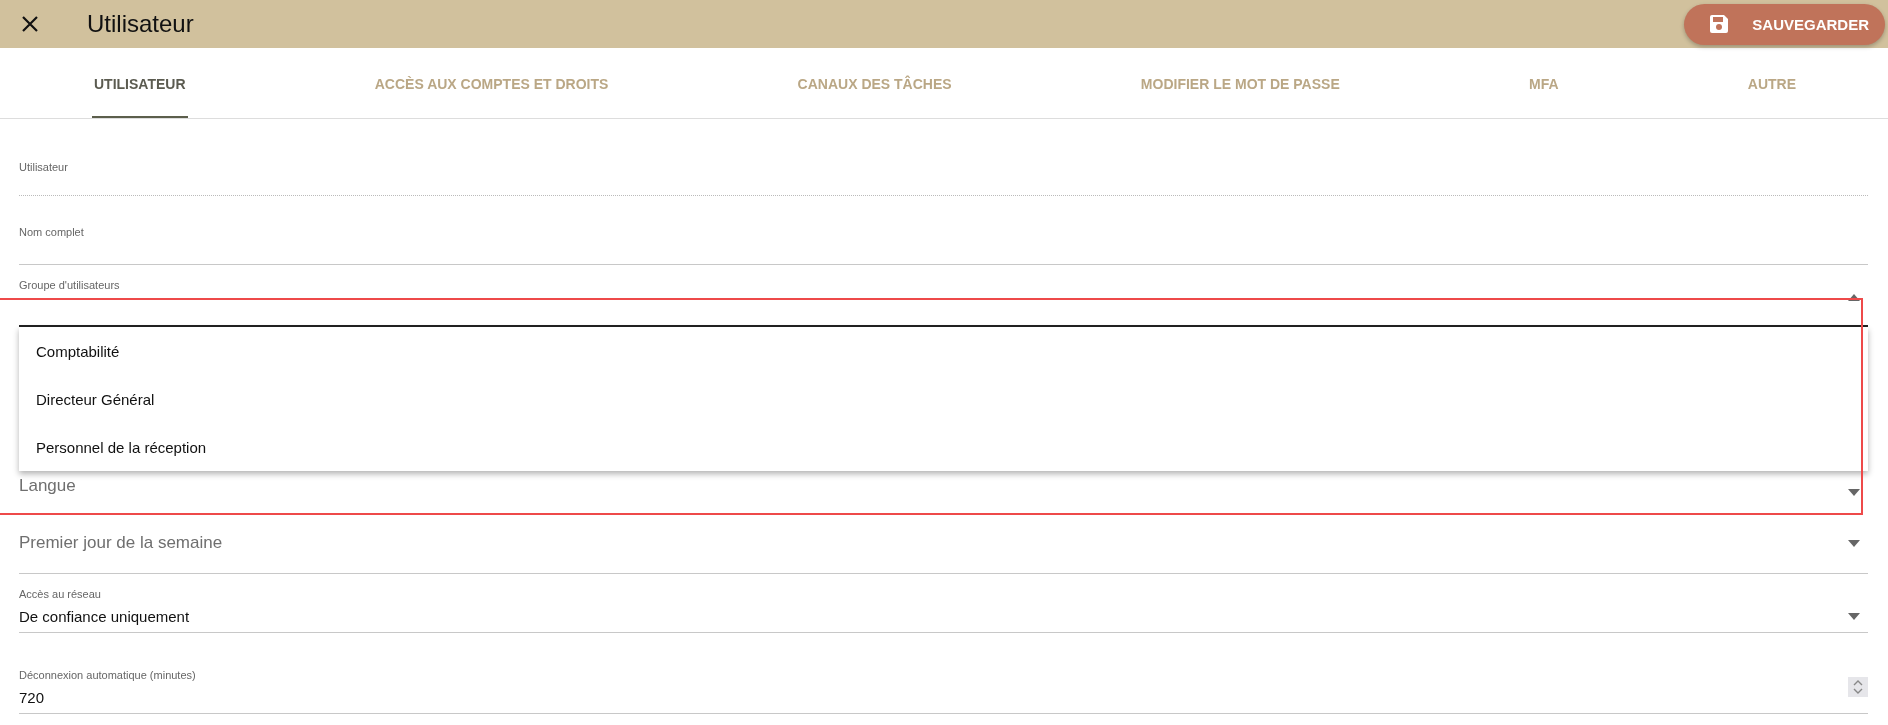 Image resolution: width=1888 pixels, height=725 pixels. Describe the element at coordinates (44, 167) in the screenshot. I see `field-label: Utilisateur` at that location.